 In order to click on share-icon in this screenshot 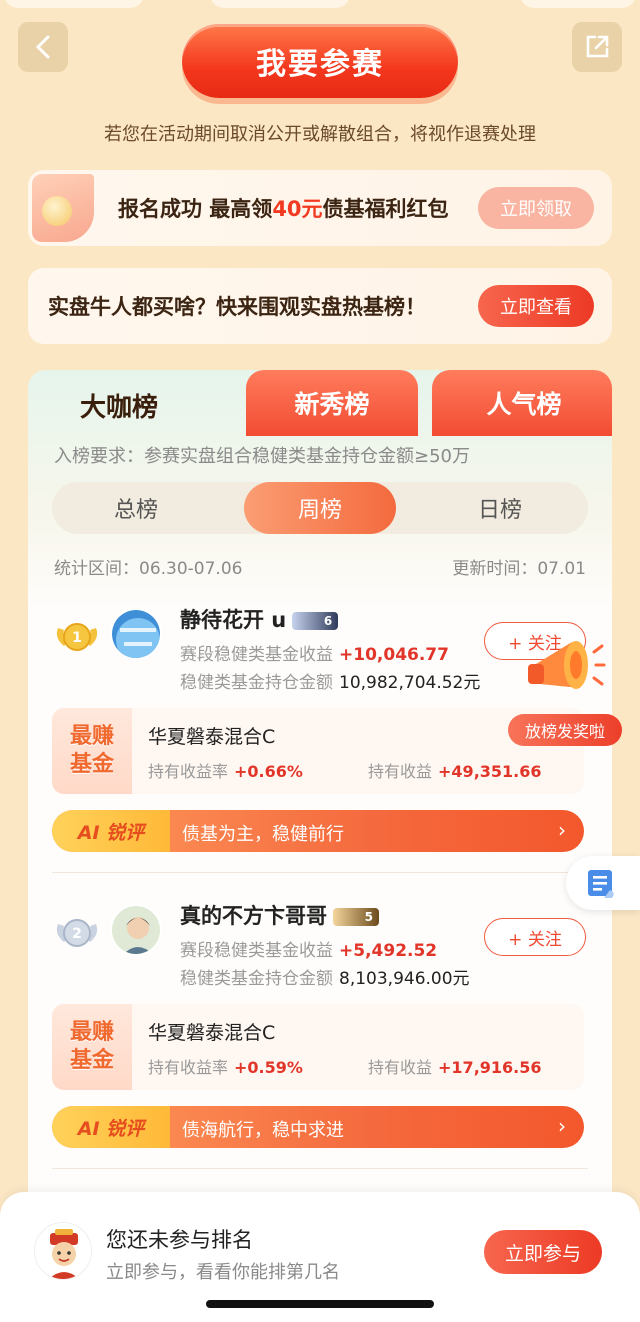, I will do `click(597, 46)`.